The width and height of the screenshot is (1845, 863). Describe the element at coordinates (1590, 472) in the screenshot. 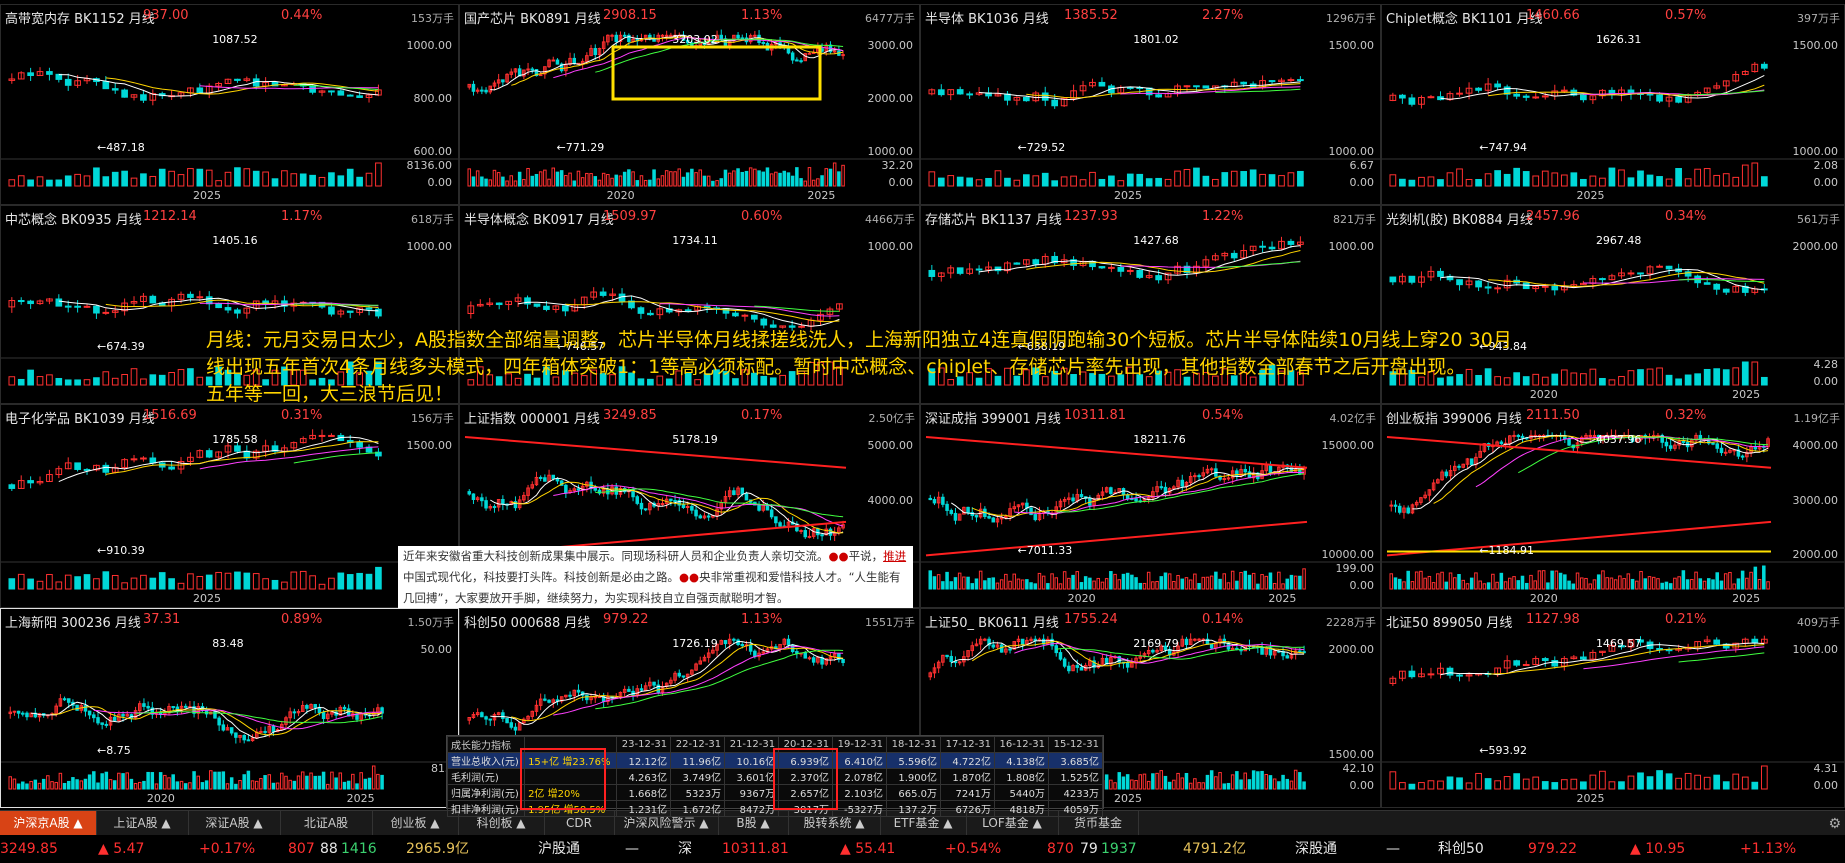

I see `ma5-line` at that location.